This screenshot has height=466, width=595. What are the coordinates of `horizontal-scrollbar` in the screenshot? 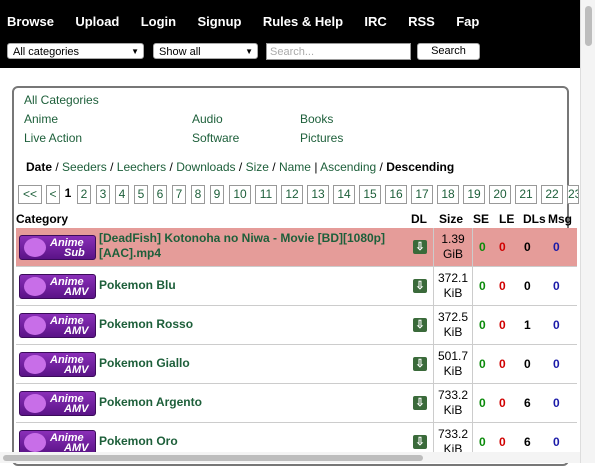 It's located at (290, 457).